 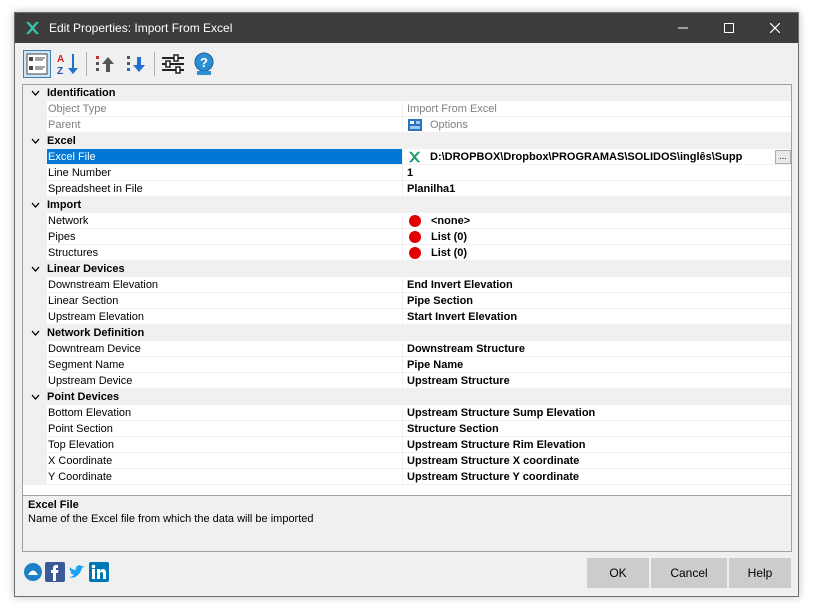 I want to click on property-row: Upstream Device Upstream Structure, so click(x=407, y=381).